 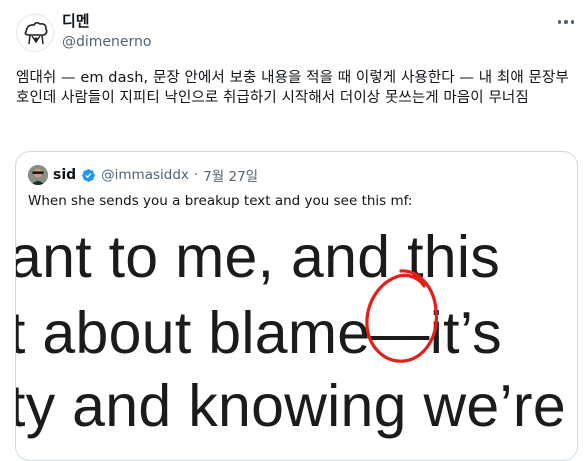 I want to click on media-text-line: ant to me, and this, so click(x=258, y=257).